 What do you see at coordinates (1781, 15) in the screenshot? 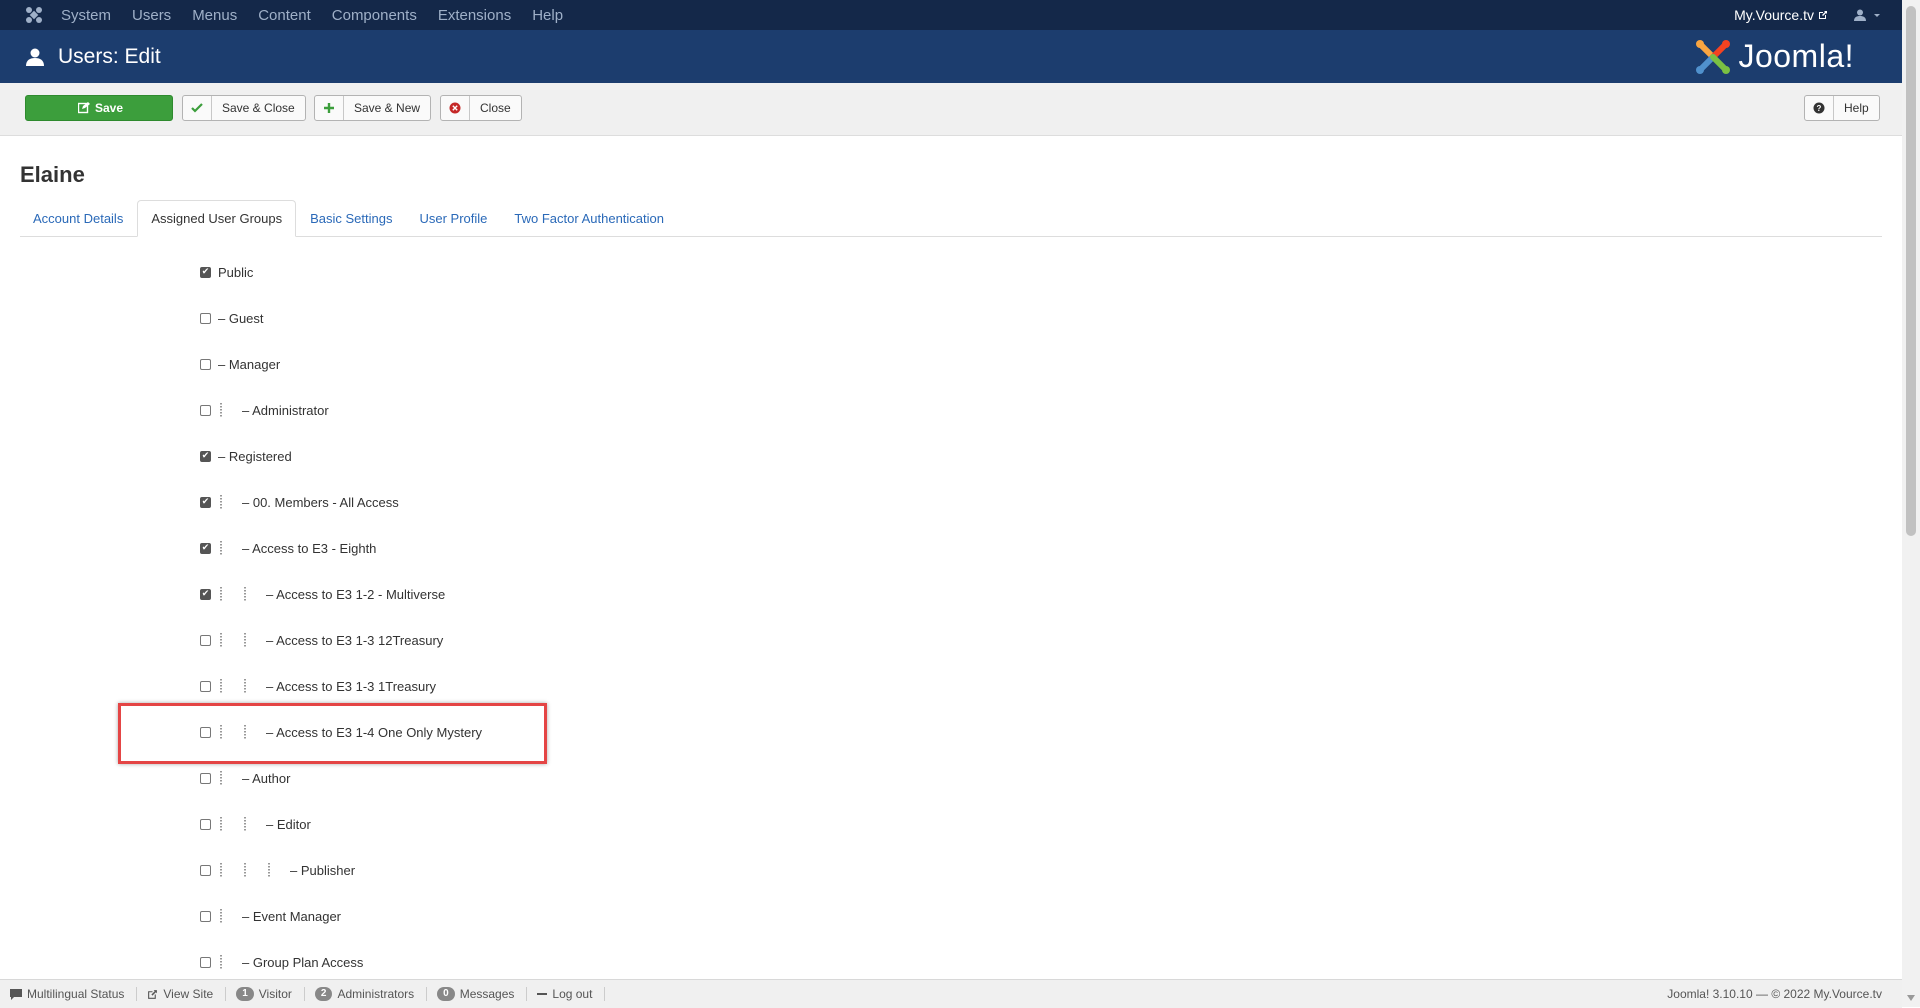
I see `site-link: My.Vource.tv` at bounding box center [1781, 15].